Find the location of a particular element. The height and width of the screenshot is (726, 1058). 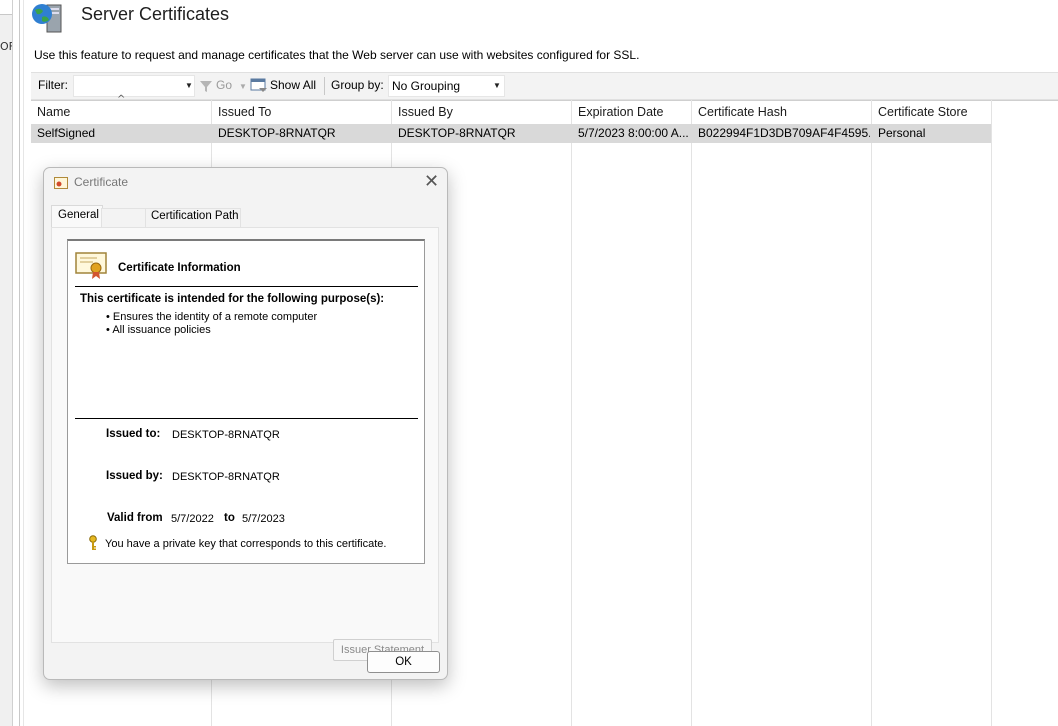

issued-to-label: Issued to: is located at coordinates (133, 434).